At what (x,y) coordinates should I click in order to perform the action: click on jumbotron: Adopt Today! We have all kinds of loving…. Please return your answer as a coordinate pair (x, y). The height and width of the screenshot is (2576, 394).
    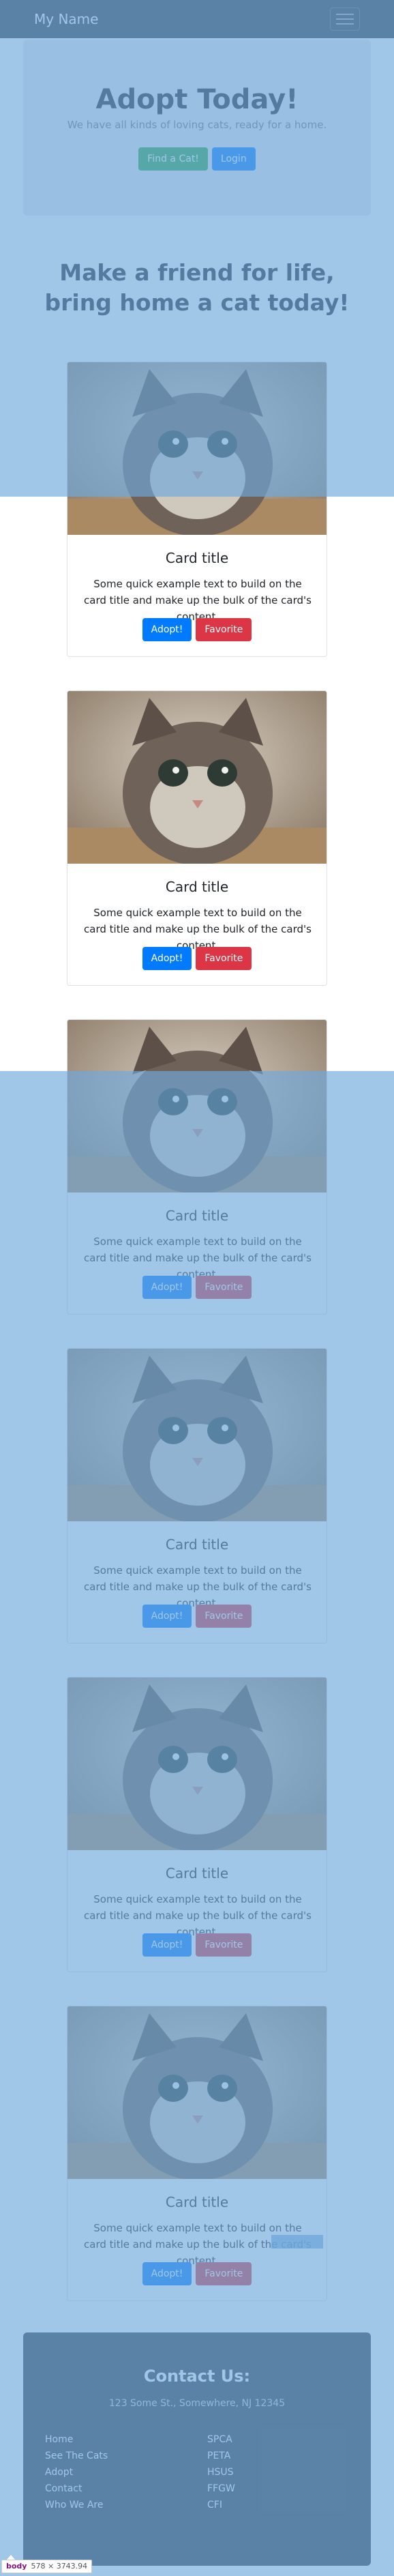
    Looking at the image, I should click on (197, 128).